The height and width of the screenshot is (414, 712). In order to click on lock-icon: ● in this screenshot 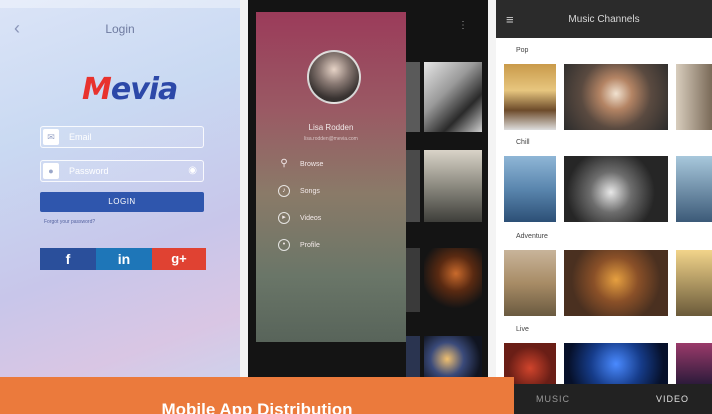, I will do `click(51, 171)`.